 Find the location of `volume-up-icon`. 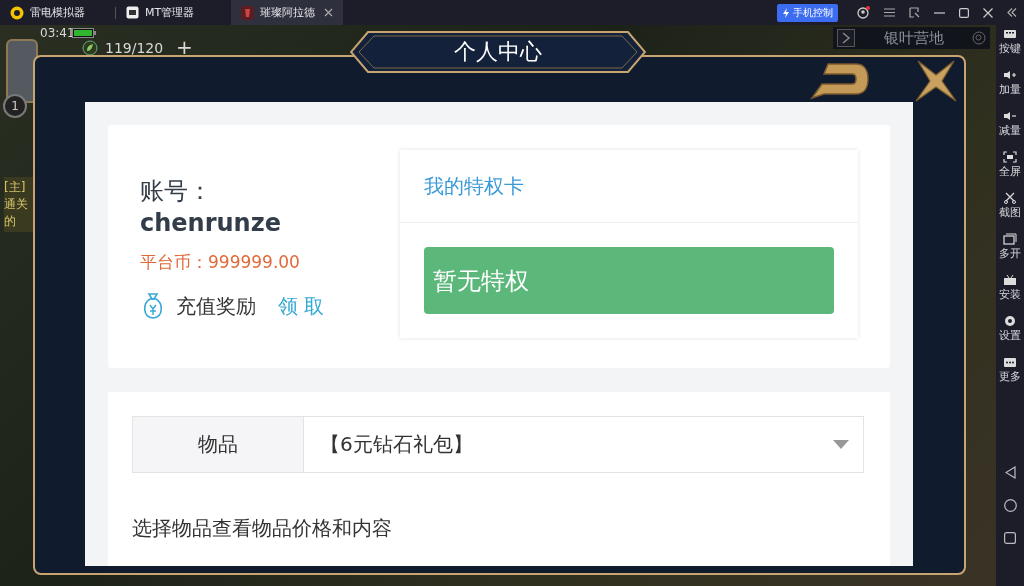

volume-up-icon is located at coordinates (1010, 75).